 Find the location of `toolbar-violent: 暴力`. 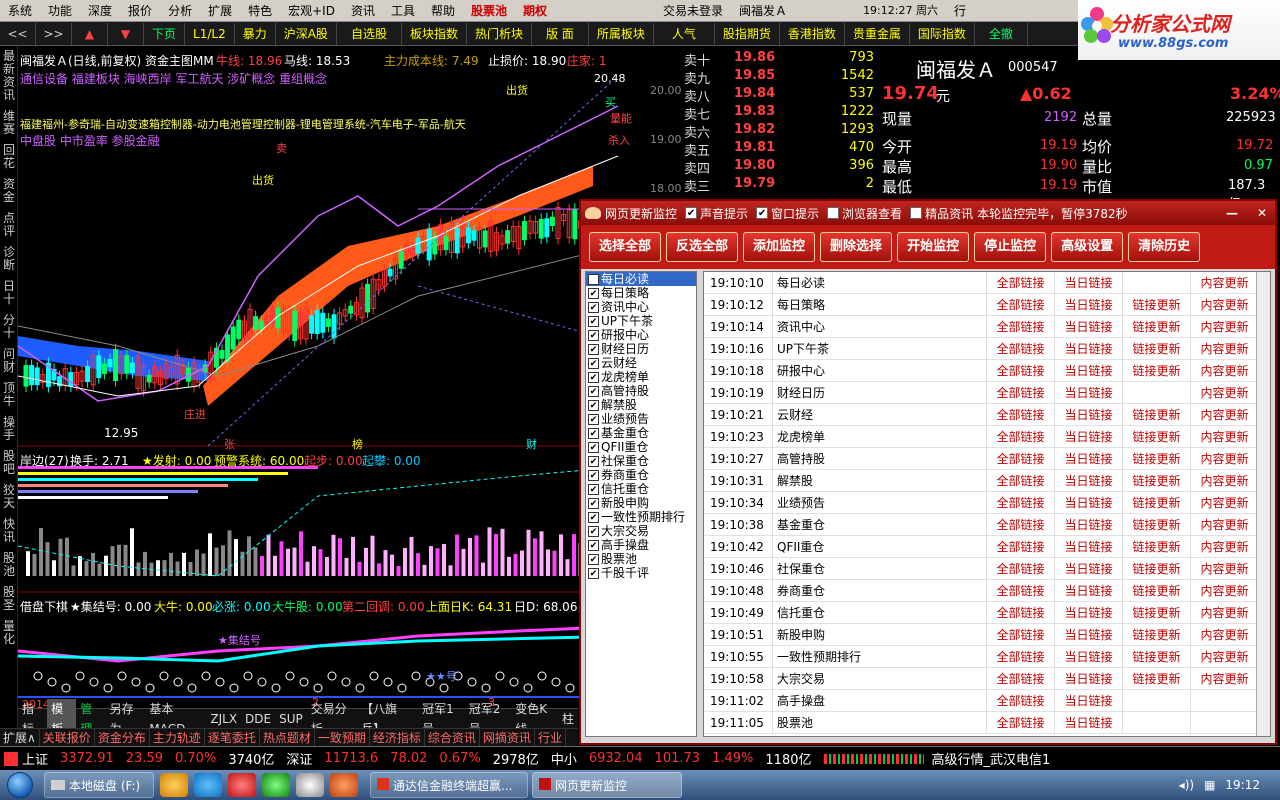

toolbar-violent: 暴力 is located at coordinates (255, 33).